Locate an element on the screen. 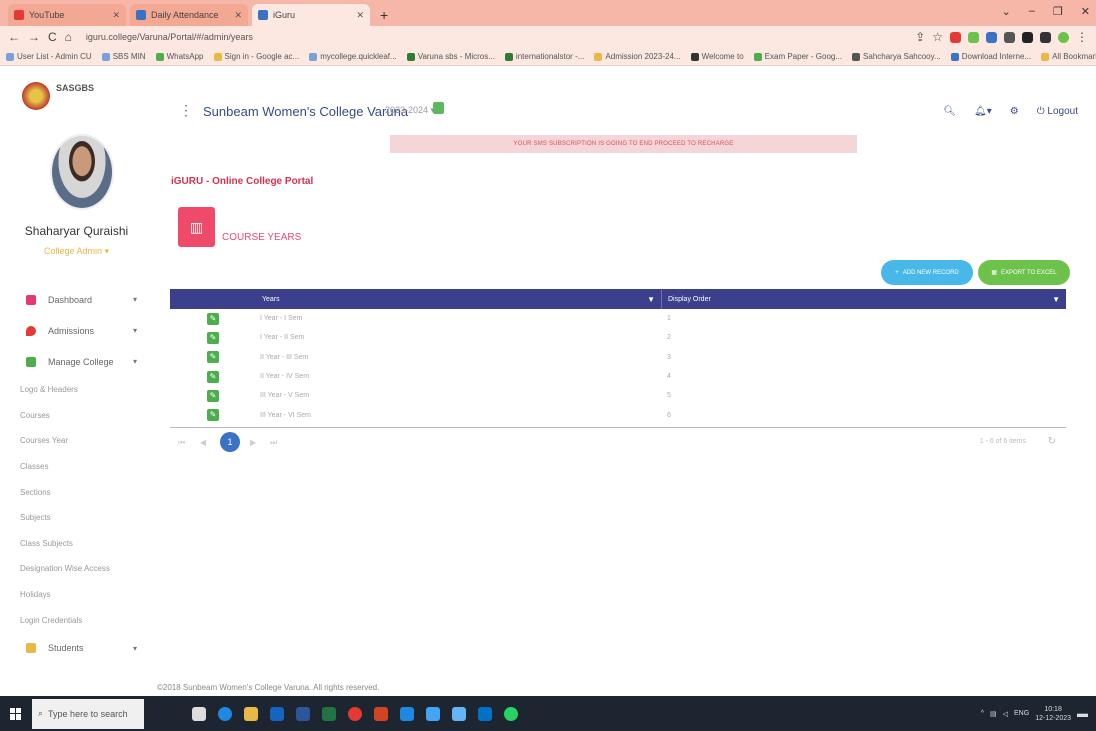 This screenshot has height=731, width=1096. column-header-years: Years ▼ is located at coordinates (459, 299).